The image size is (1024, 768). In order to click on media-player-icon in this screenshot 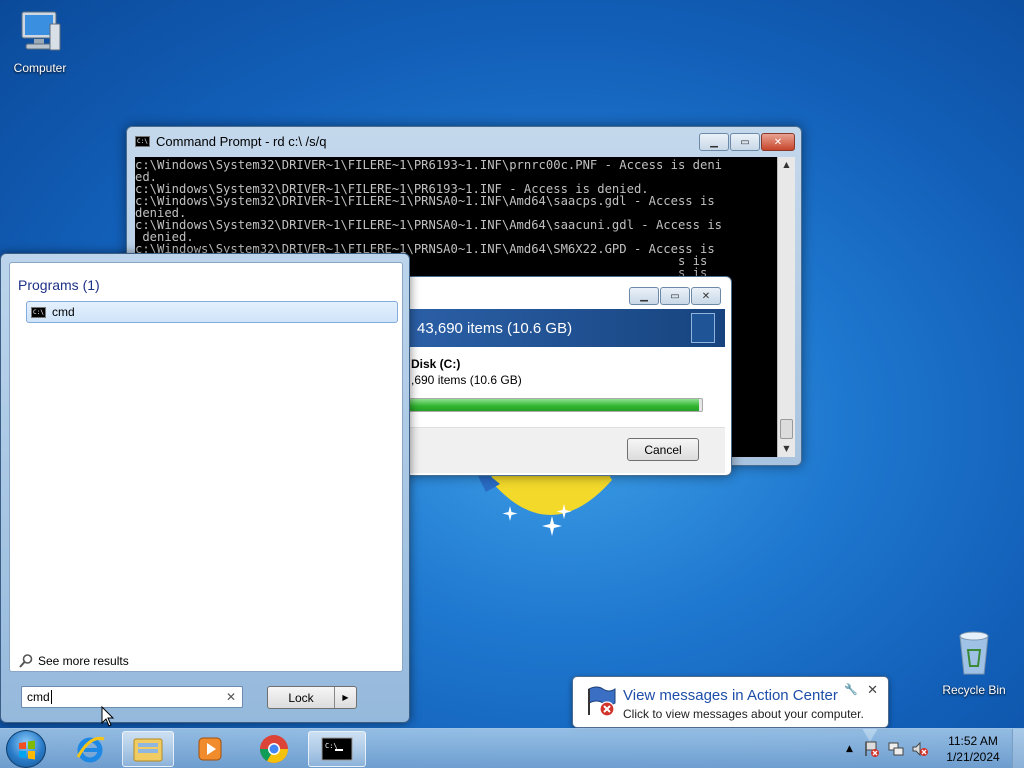, I will do `click(210, 749)`.